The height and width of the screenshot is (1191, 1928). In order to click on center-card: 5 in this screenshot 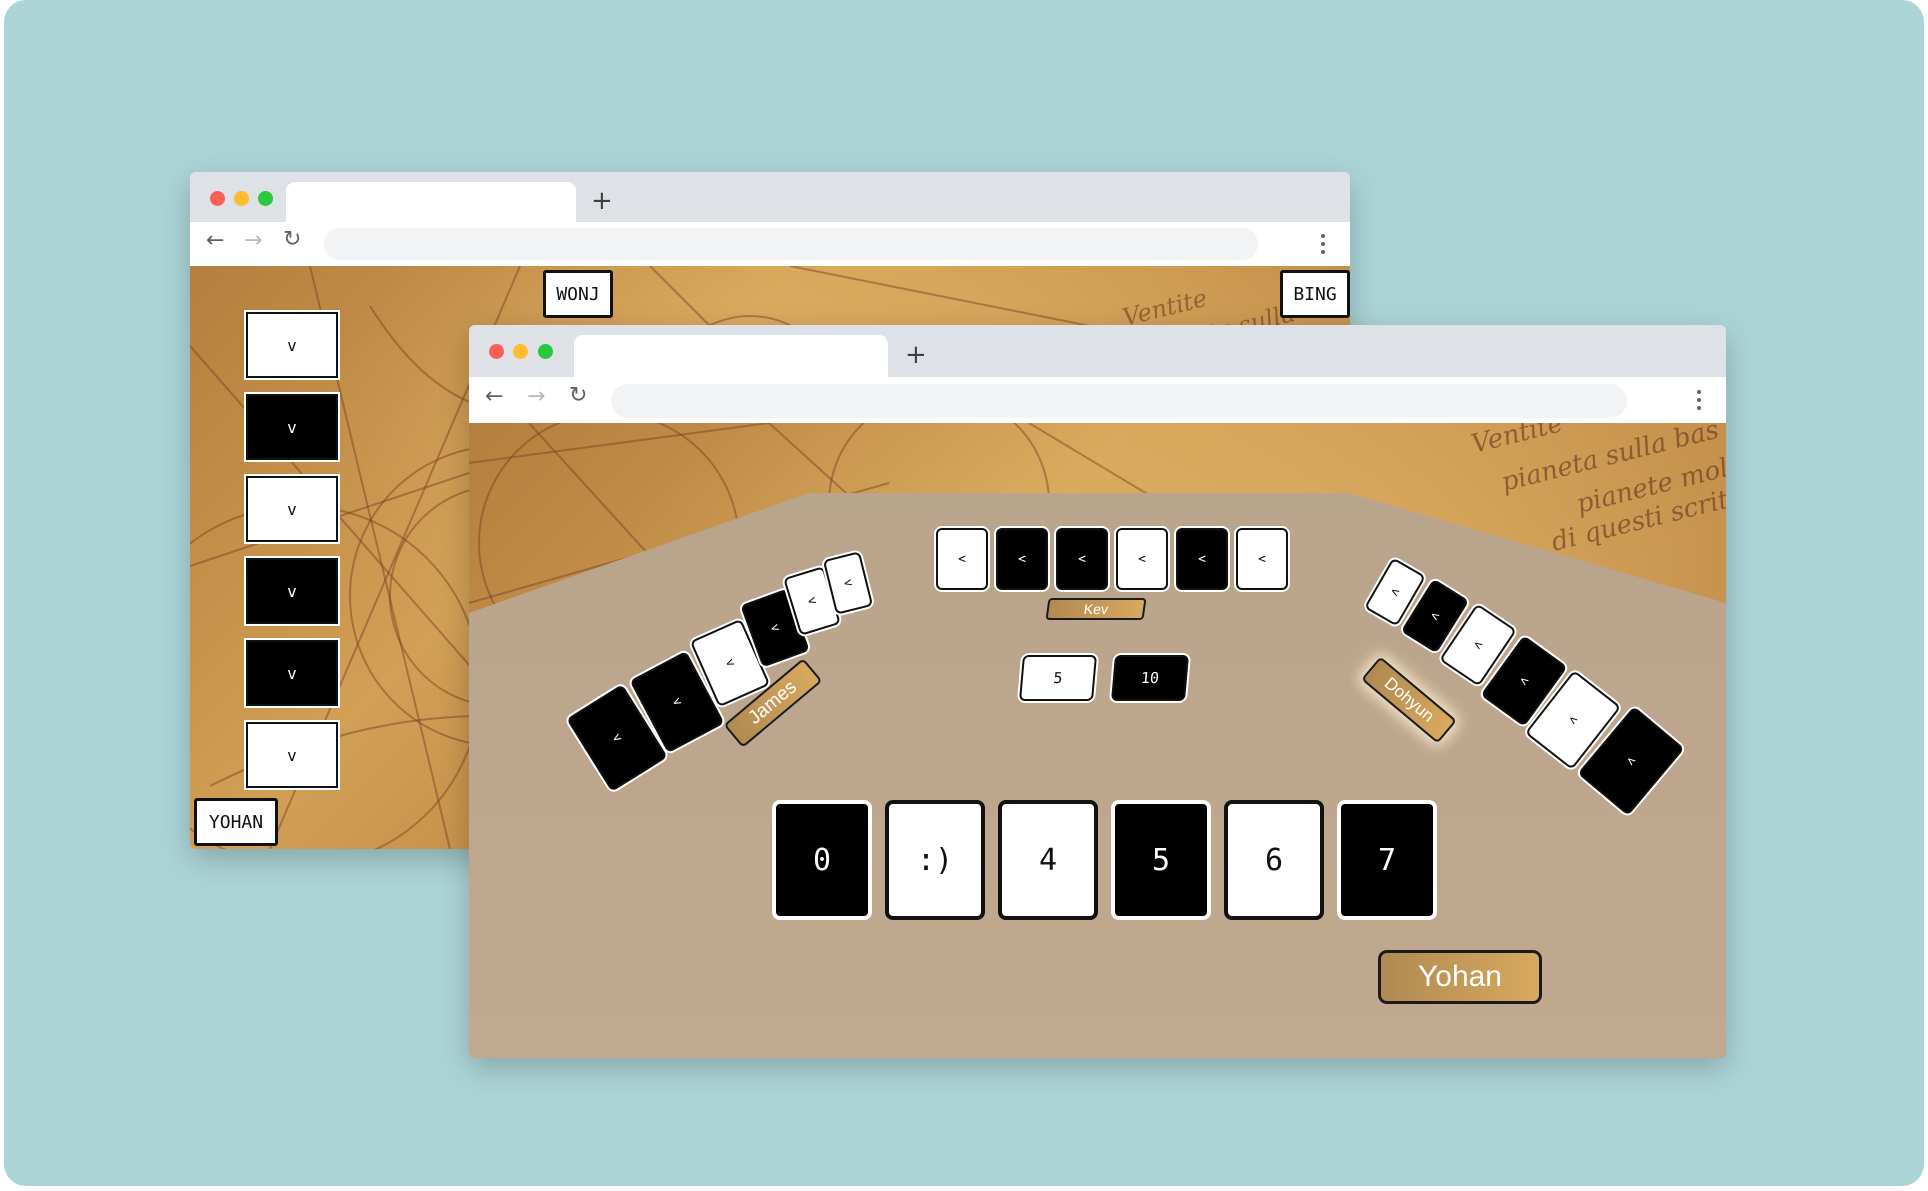, I will do `click(1058, 678)`.